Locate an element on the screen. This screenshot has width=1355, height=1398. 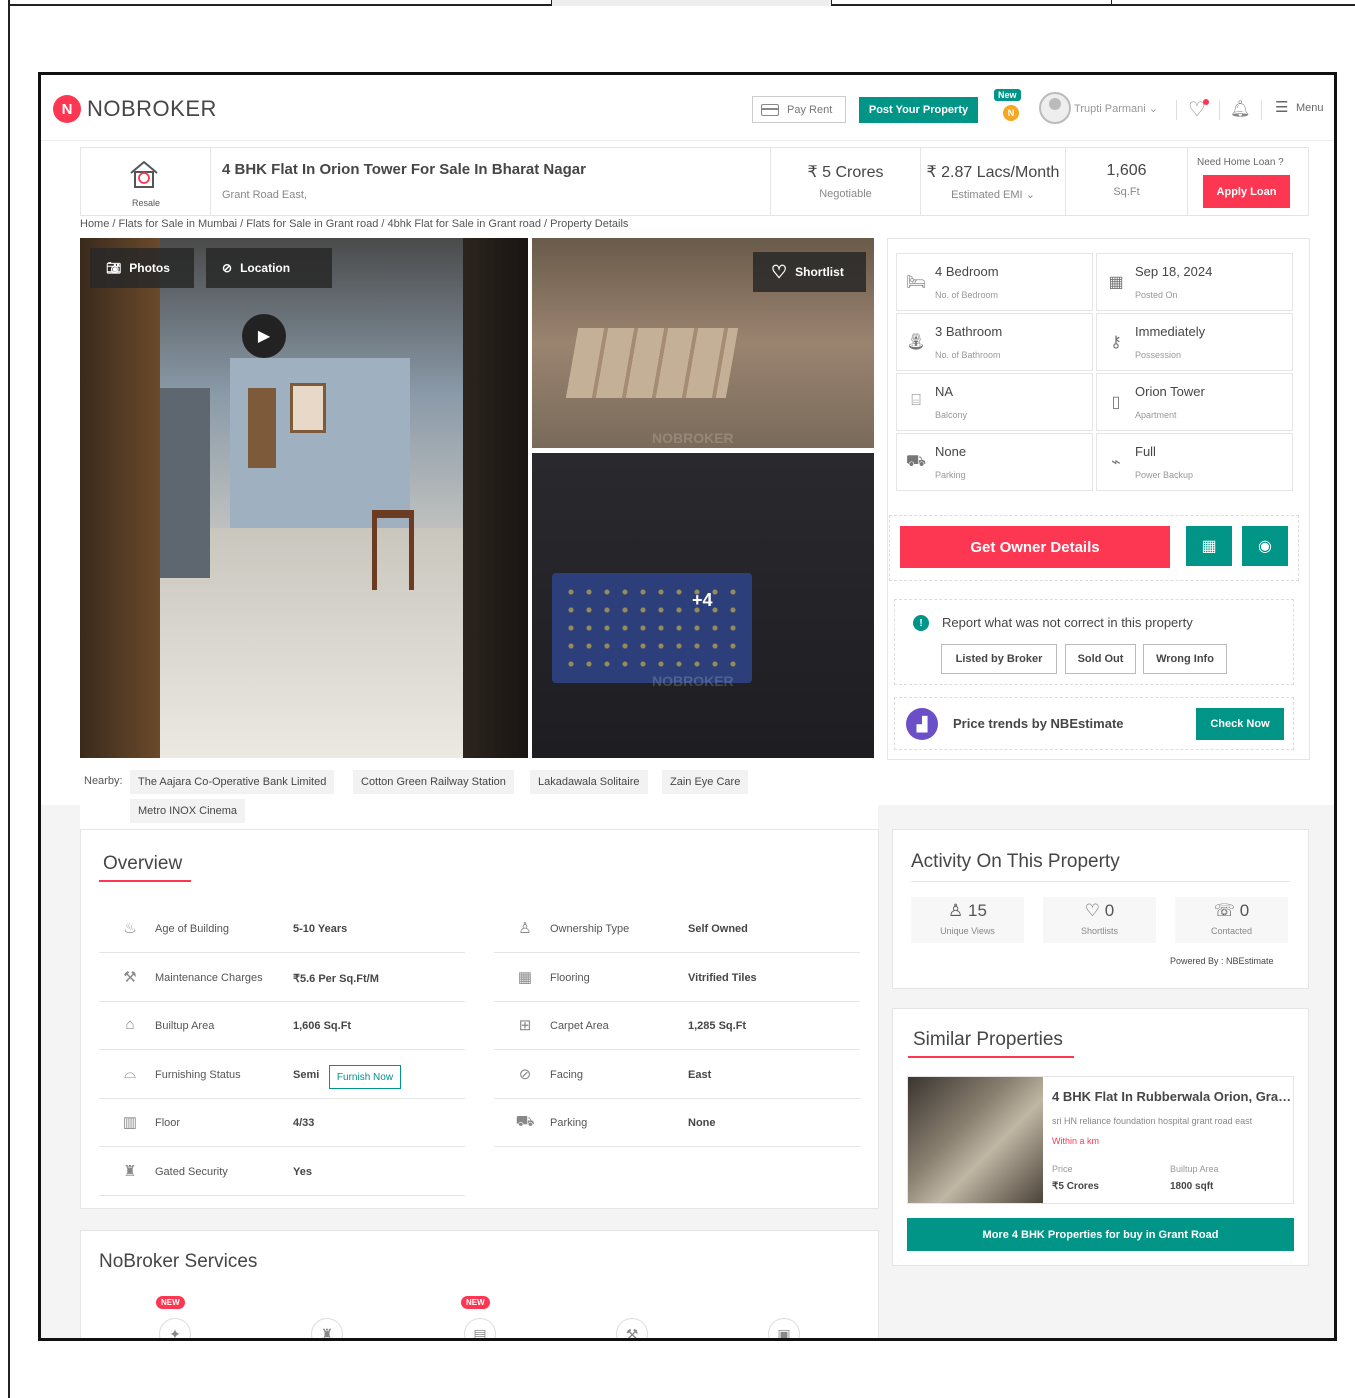
detail-value: Orion Tower is located at coordinates (1170, 391).